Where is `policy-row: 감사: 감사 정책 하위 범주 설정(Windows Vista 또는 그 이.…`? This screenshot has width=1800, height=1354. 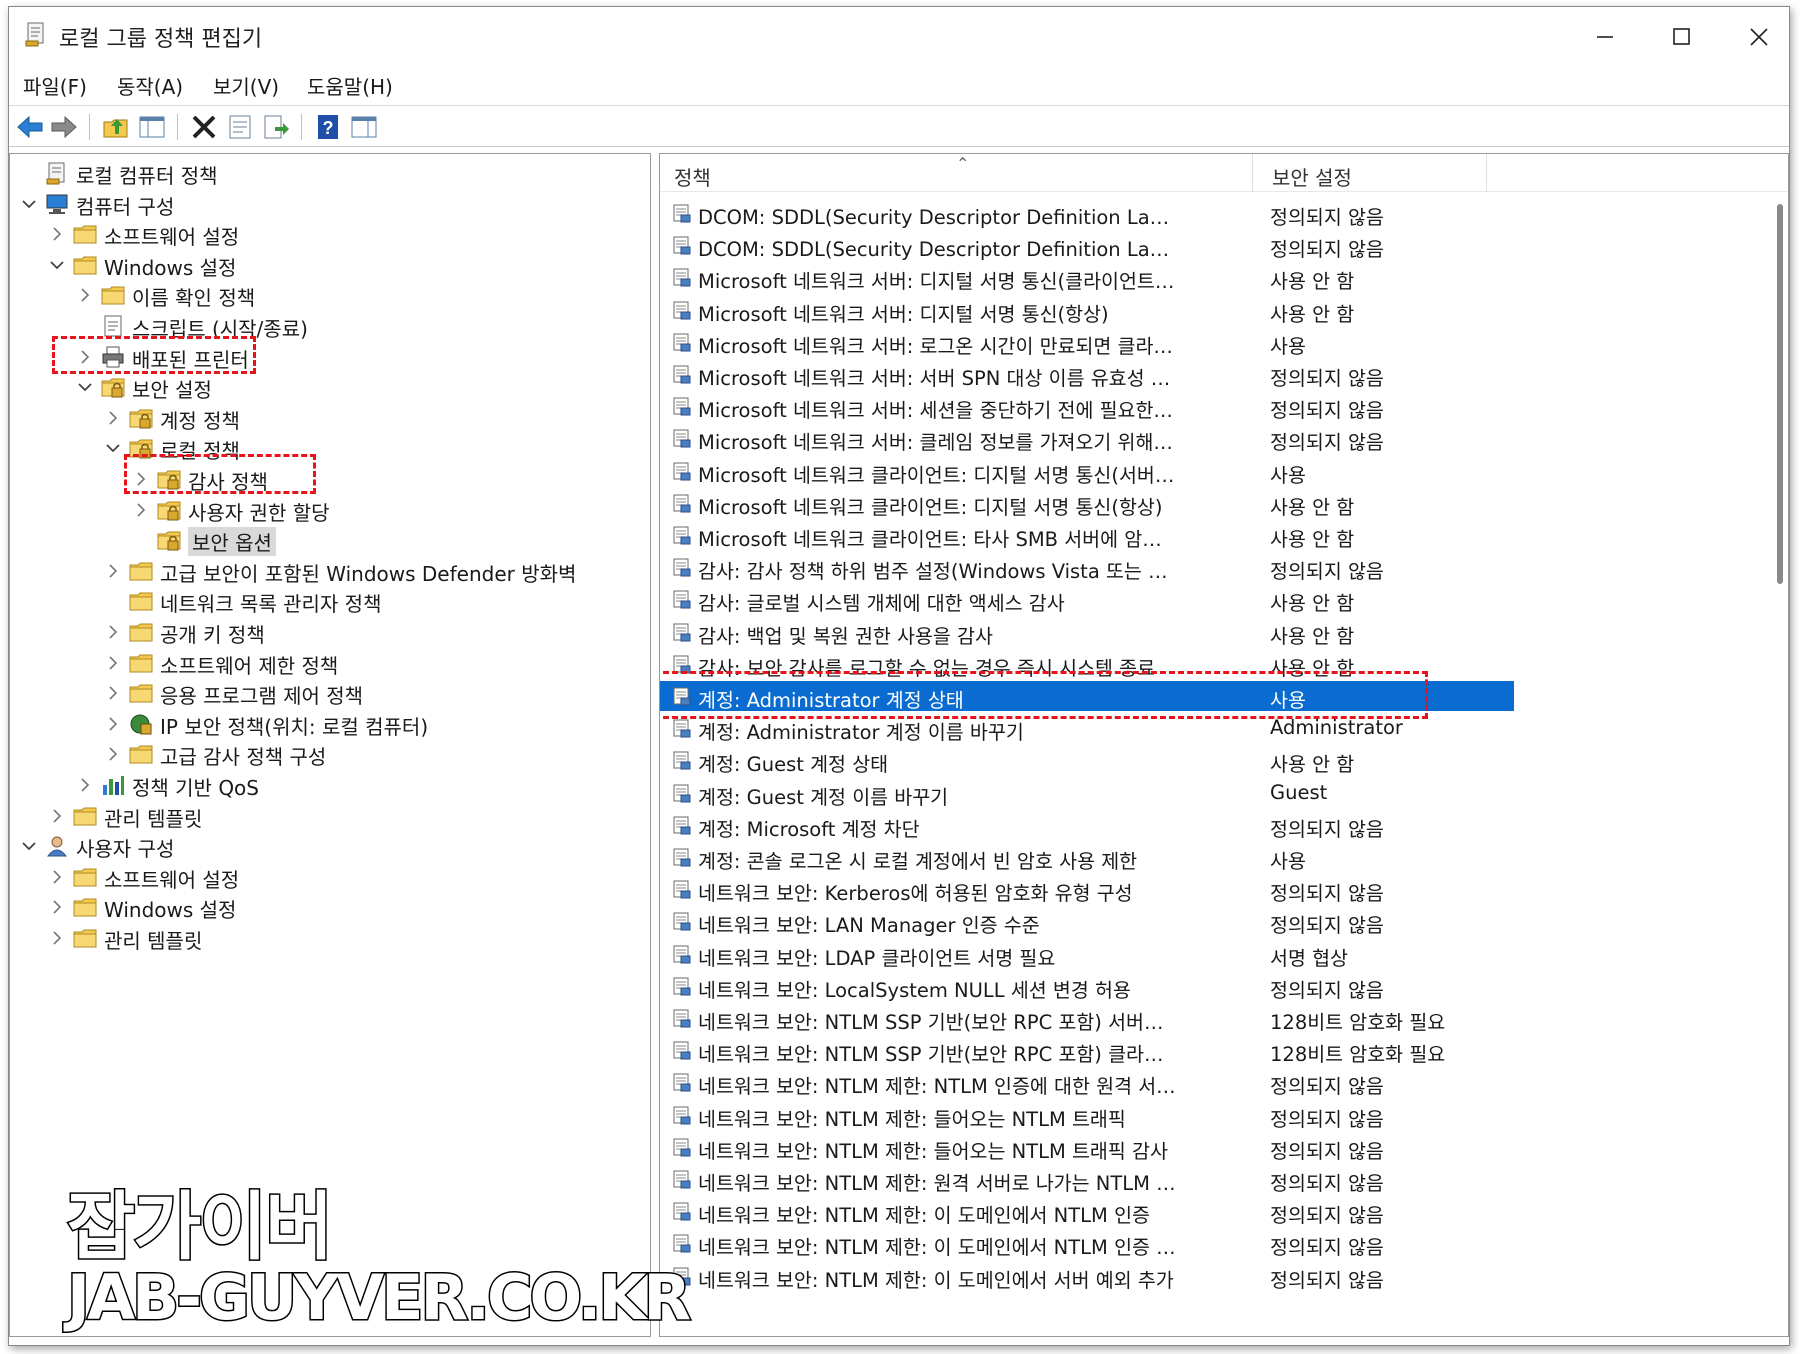 policy-row: 감사: 감사 정책 하위 범주 설정(Windows Vista 또는 그 이.… is located at coordinates (1087, 567).